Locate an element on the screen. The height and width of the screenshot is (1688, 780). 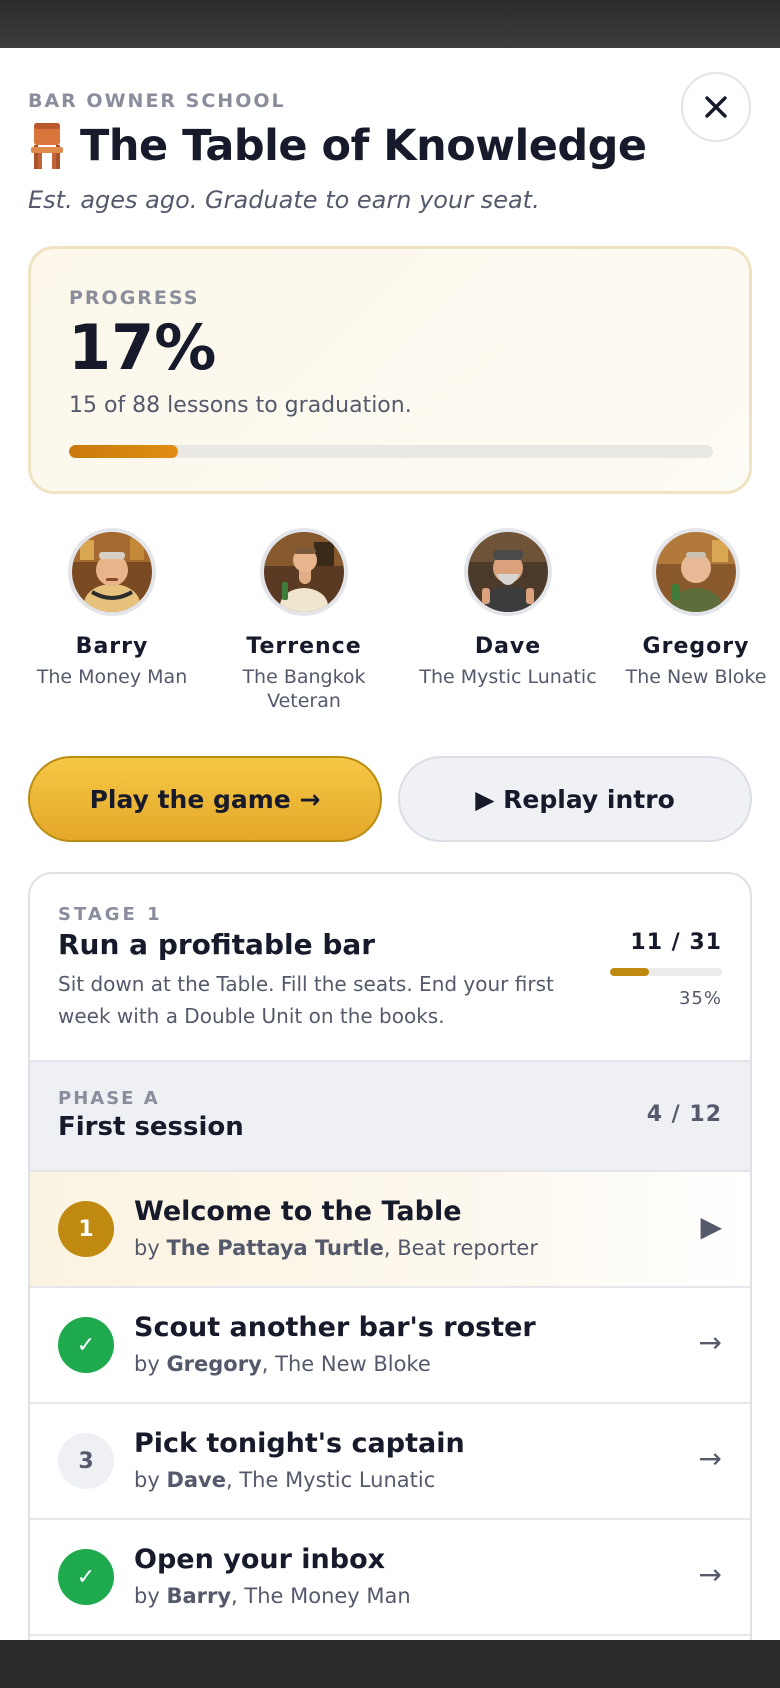
stage-eyebrow: STAGE 1 is located at coordinates (110, 914).